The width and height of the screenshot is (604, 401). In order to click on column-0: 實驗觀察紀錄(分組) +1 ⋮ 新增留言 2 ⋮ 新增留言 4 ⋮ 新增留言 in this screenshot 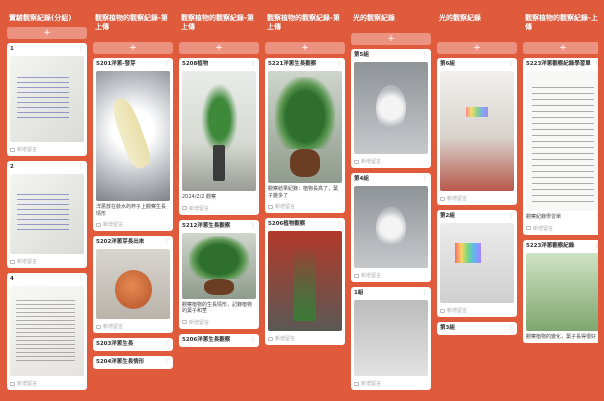, I will do `click(47, 200)`.